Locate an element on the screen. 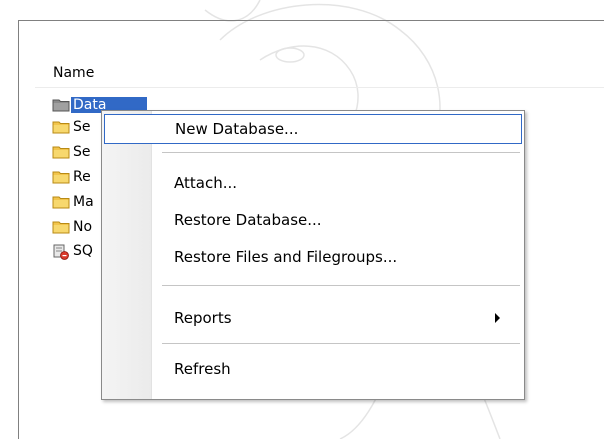  menu-item-refresh: Refresh is located at coordinates (313, 369).